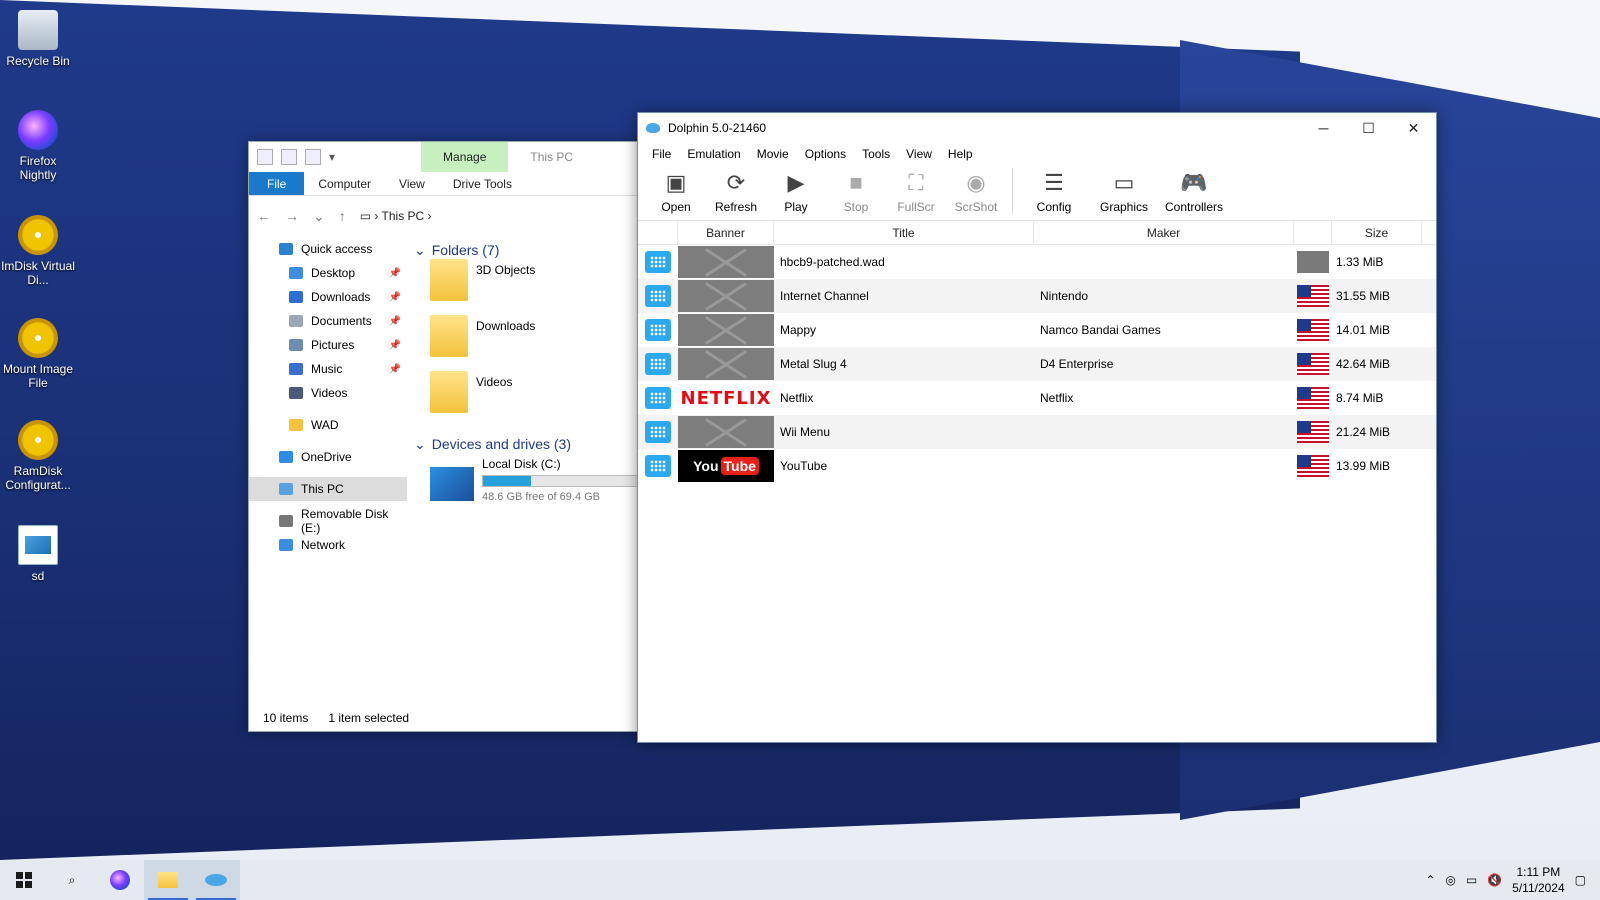 The height and width of the screenshot is (900, 1600). Describe the element at coordinates (394, 321) in the screenshot. I see `pin-icon: 📌` at that location.